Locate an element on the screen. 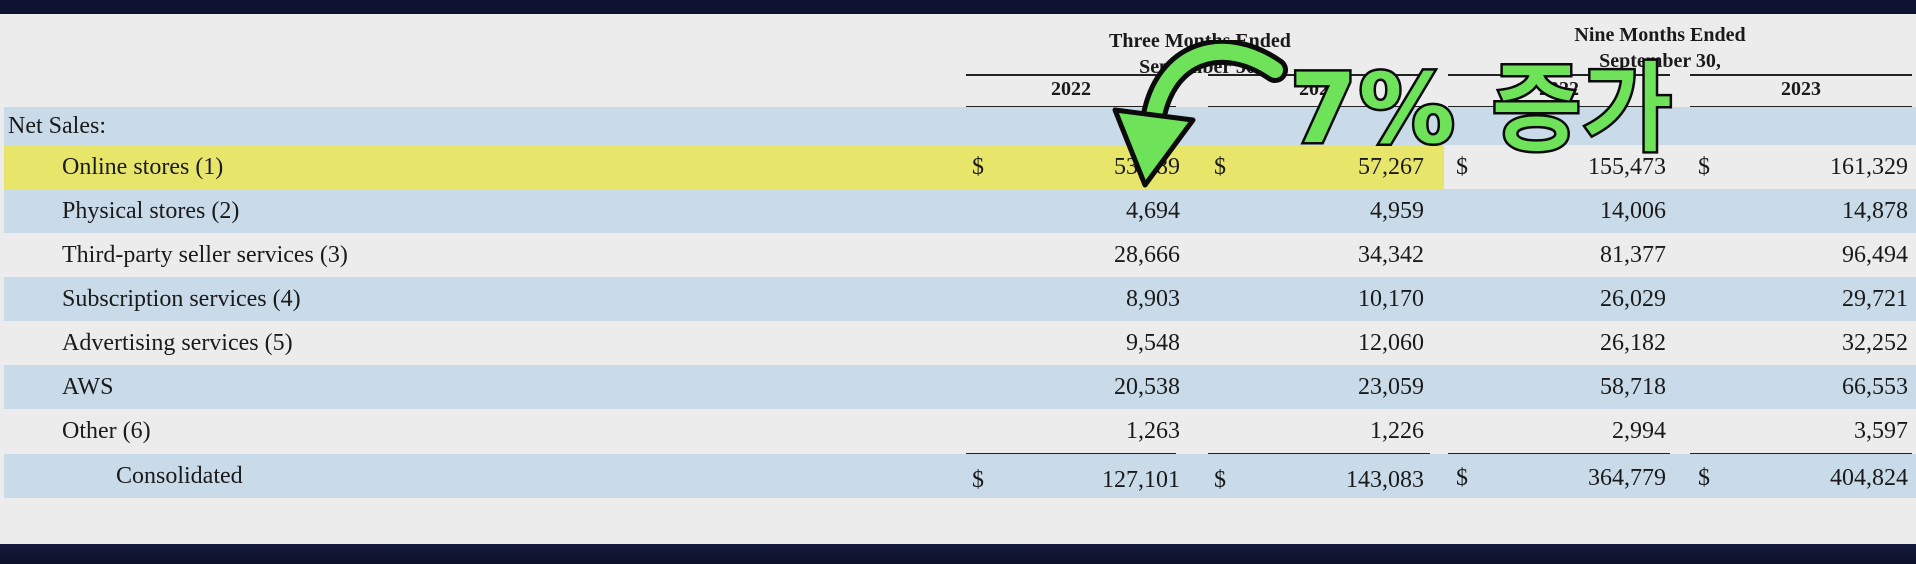  cell-value: 32,252 is located at coordinates (1875, 343).